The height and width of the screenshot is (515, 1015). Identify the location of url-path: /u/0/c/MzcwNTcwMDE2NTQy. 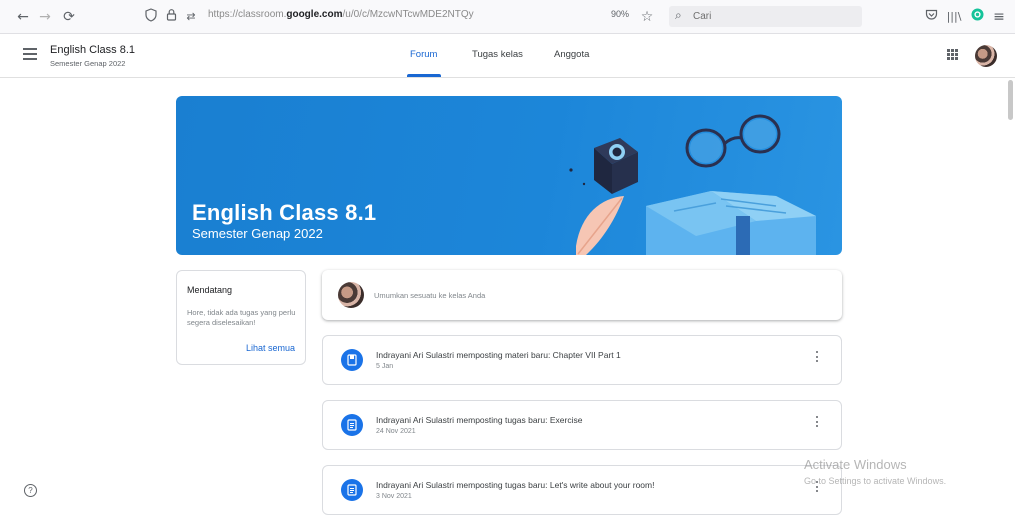
(408, 14).